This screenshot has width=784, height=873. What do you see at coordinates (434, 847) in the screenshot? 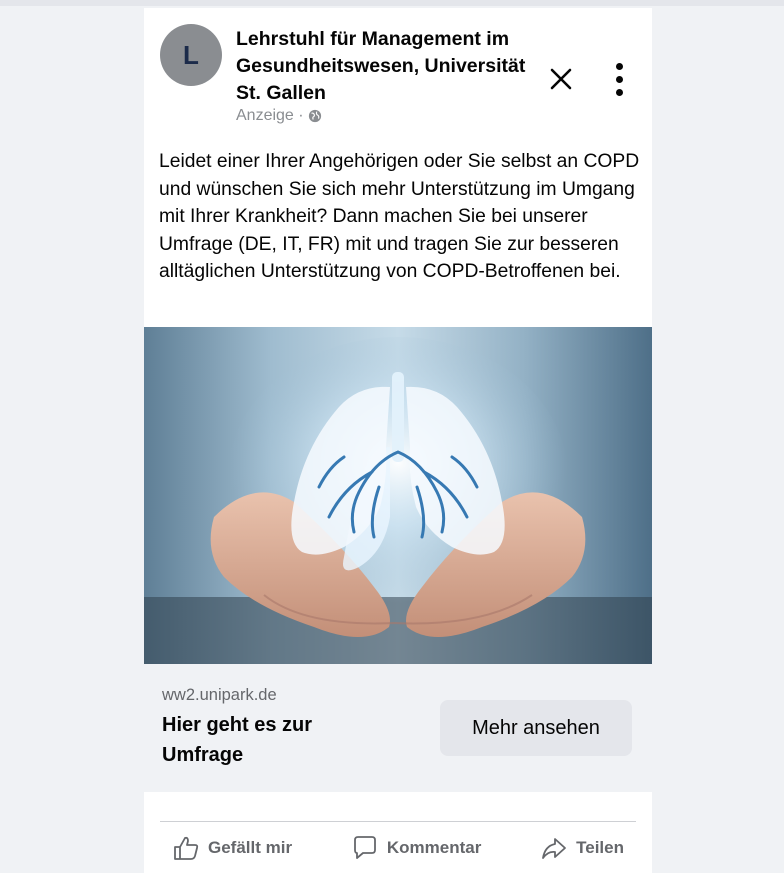
I see `comment-label: Kommentar` at bounding box center [434, 847].